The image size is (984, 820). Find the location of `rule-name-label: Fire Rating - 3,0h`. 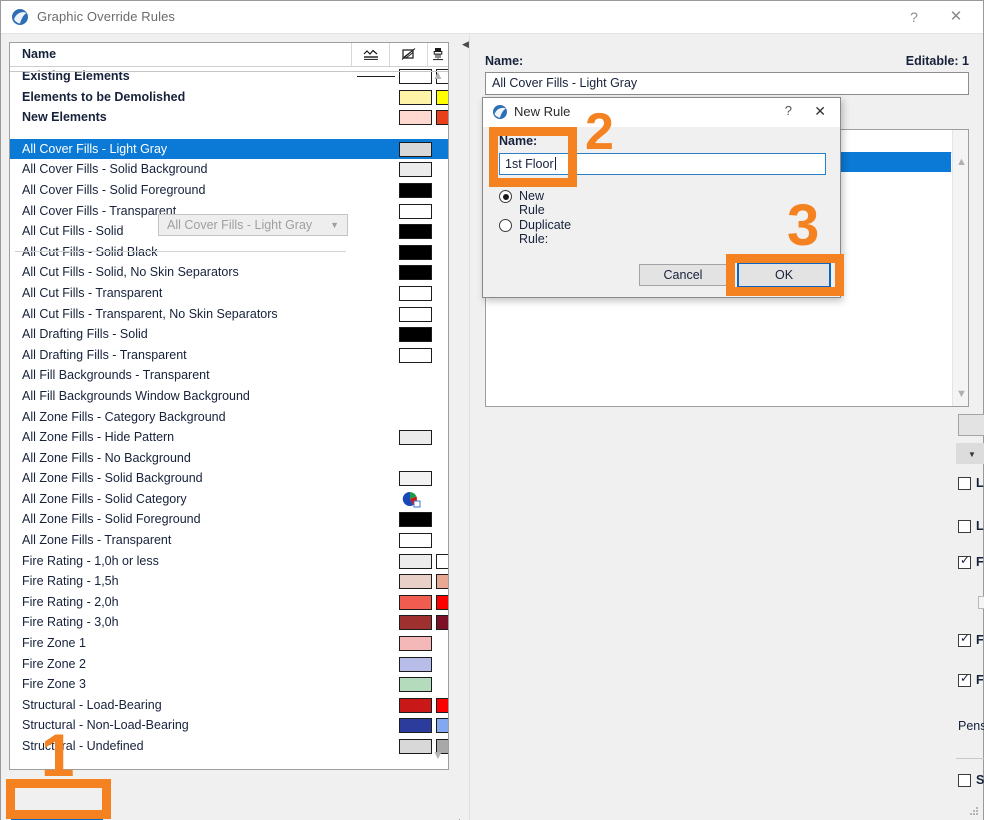

rule-name-label: Fire Rating - 3,0h is located at coordinates (70, 622).